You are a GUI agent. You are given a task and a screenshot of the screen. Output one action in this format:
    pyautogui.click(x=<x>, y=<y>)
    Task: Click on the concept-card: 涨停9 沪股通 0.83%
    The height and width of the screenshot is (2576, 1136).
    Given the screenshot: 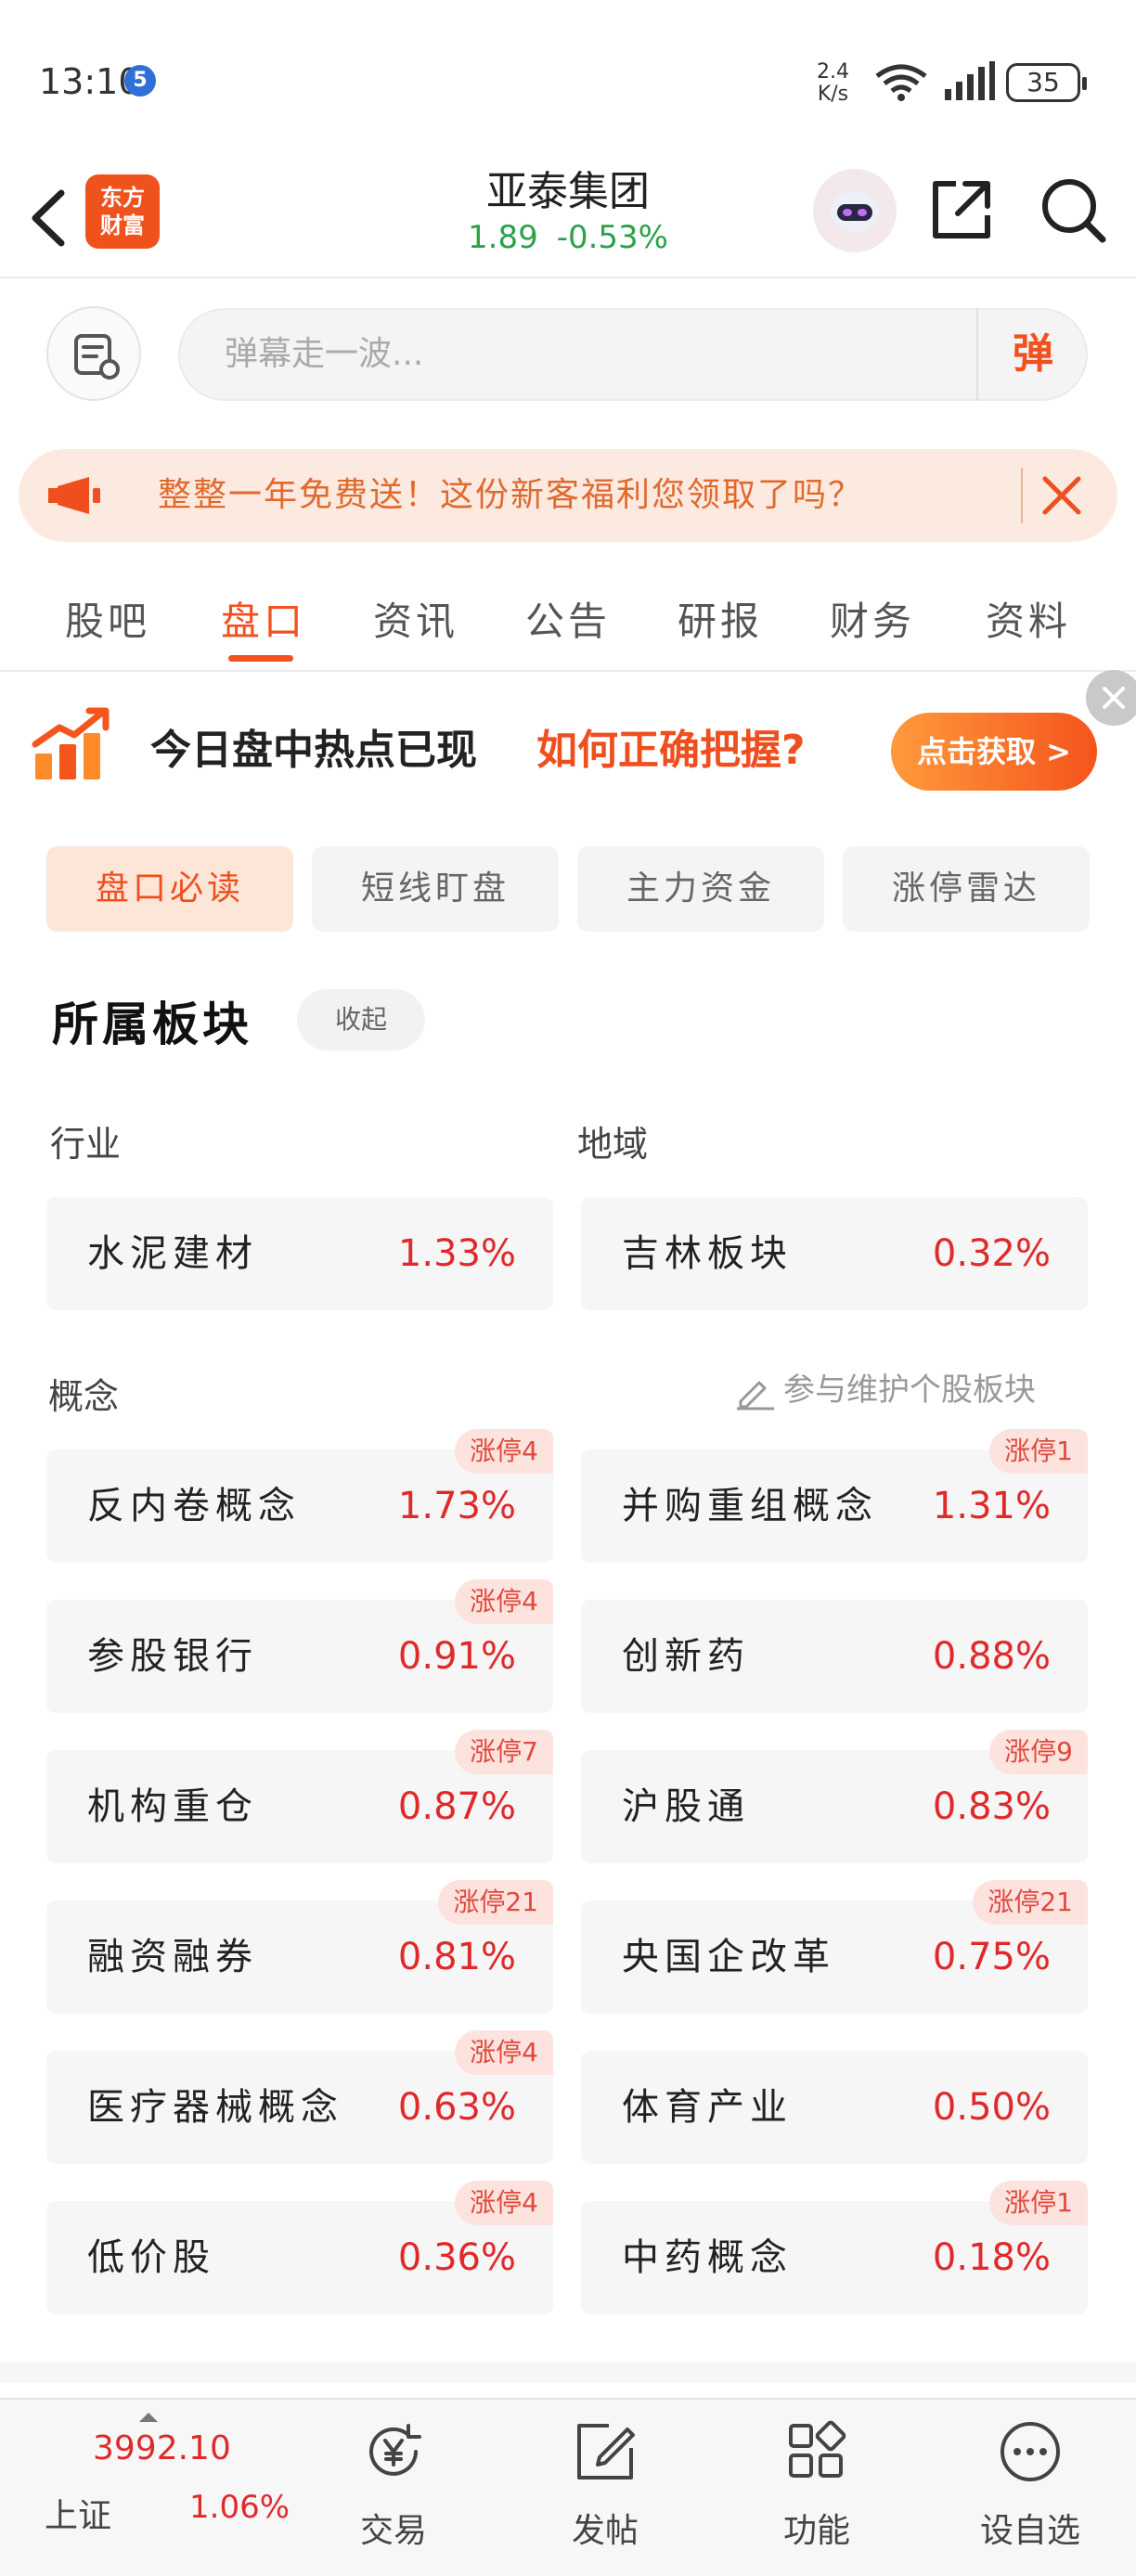 What is the action you would take?
    pyautogui.click(x=834, y=1796)
    